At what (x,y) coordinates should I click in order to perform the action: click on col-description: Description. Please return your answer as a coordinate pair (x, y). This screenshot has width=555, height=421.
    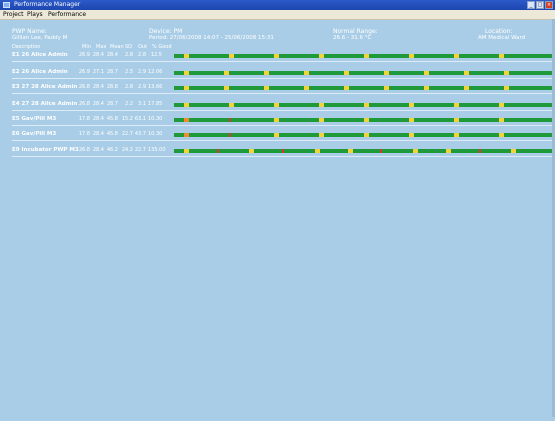
    Looking at the image, I should click on (26, 47).